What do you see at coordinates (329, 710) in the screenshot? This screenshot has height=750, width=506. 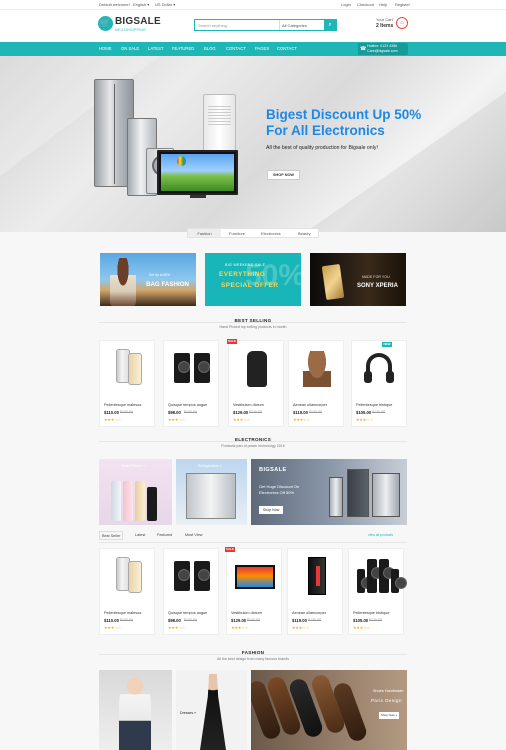 I see `shoes-panel: Shoes Handmade Paris Design Shop Now »` at bounding box center [329, 710].